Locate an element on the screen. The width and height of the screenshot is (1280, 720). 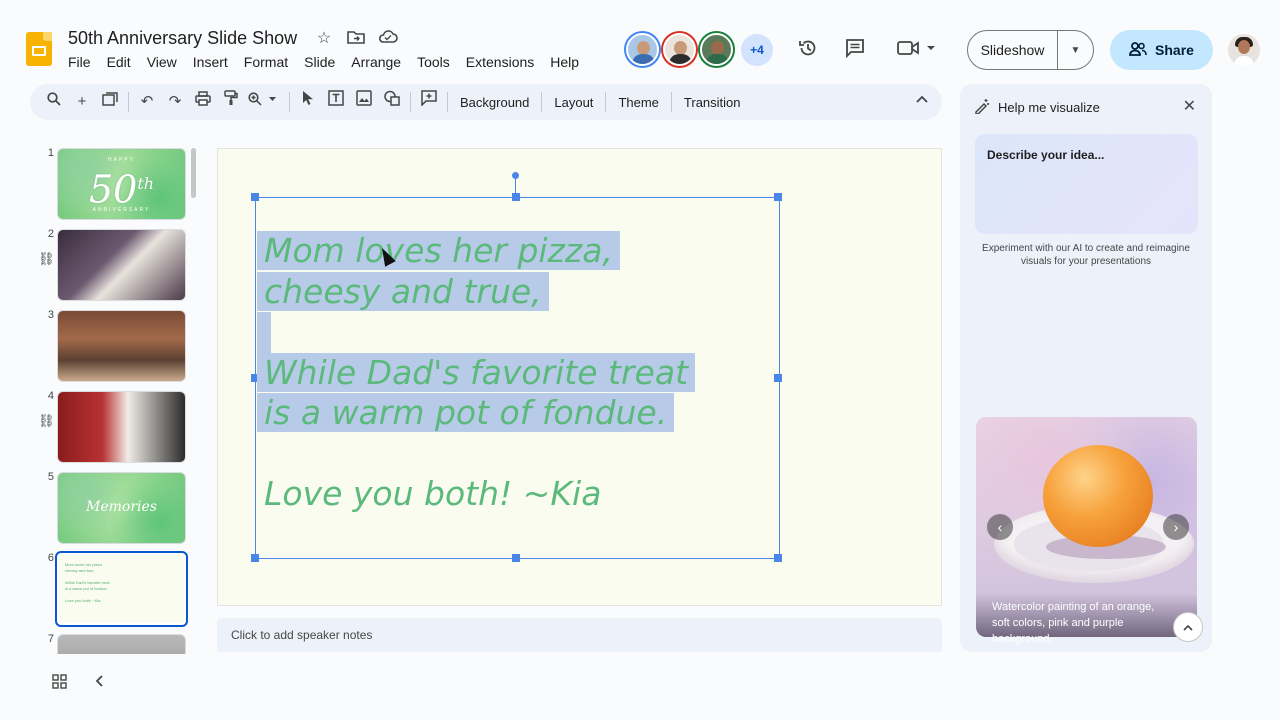
paint-format-icon is located at coordinates (231, 102).